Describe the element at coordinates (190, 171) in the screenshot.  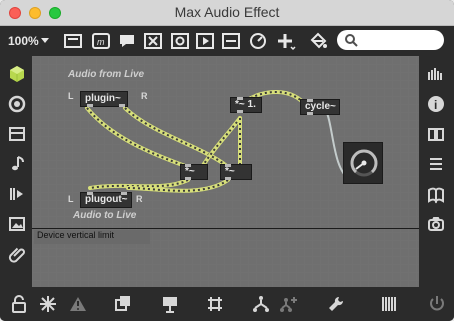
I see `object-mul-left-label: *~` at that location.